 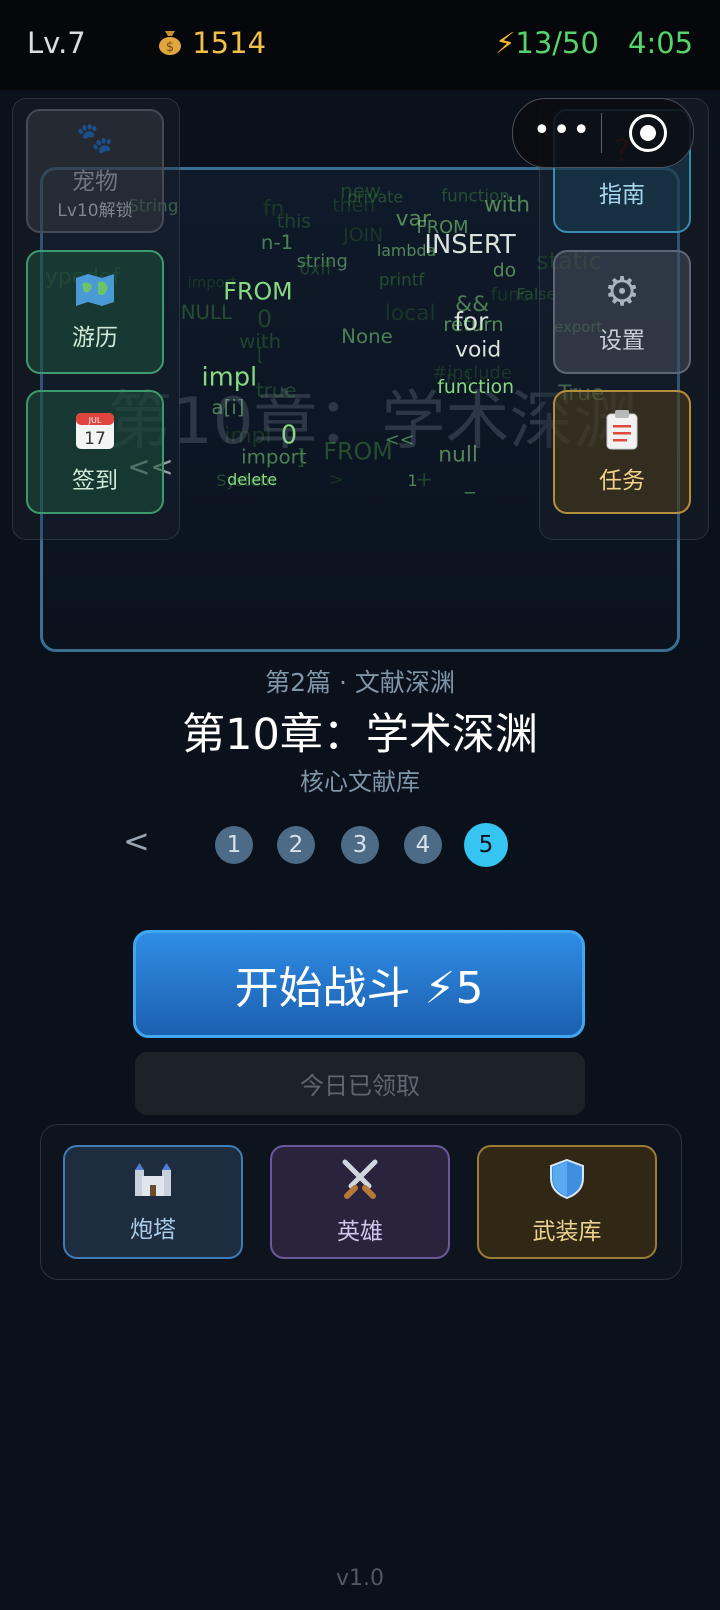 I want to click on settings-label: 设置, so click(x=622, y=341).